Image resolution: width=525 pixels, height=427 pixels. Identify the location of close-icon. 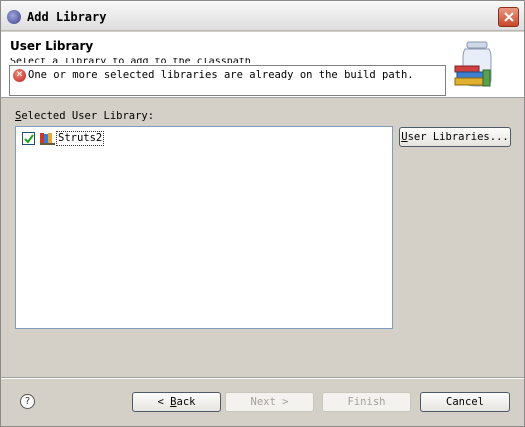
(509, 17).